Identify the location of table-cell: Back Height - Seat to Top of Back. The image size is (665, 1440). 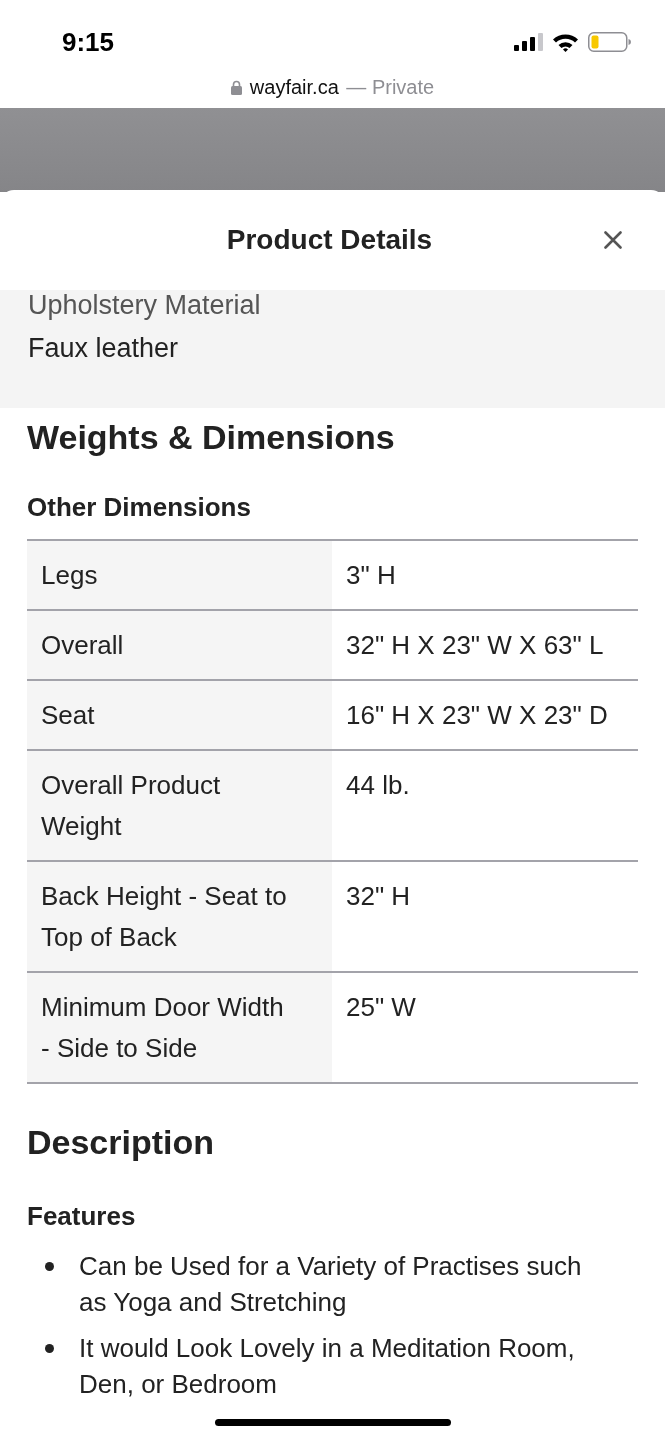
(179, 916).